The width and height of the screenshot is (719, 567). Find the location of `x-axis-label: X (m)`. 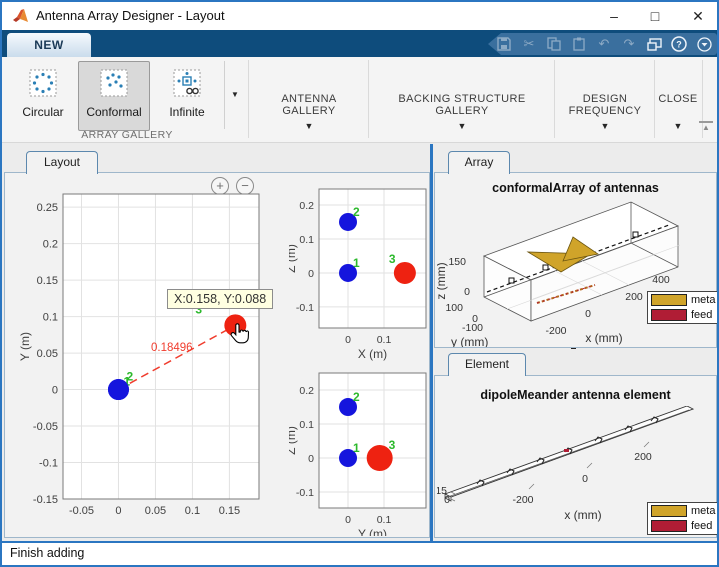

x-axis-label: X (m) is located at coordinates (372, 354).